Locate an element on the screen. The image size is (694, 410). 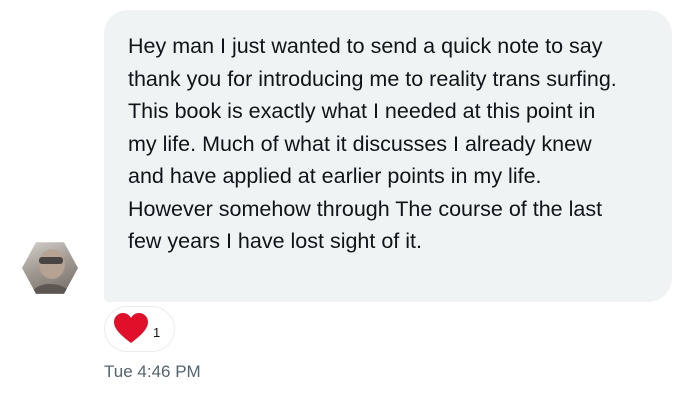
reaction-button: 1 is located at coordinates (140, 329).